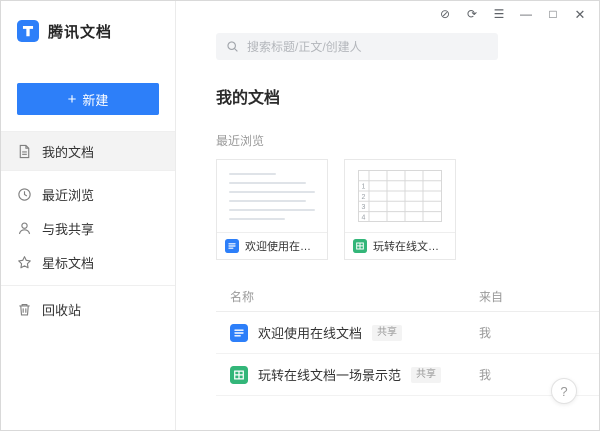 The height and width of the screenshot is (431, 600). What do you see at coordinates (62, 310) in the screenshot?
I see `sidebar-item-label: 回收站` at bounding box center [62, 310].